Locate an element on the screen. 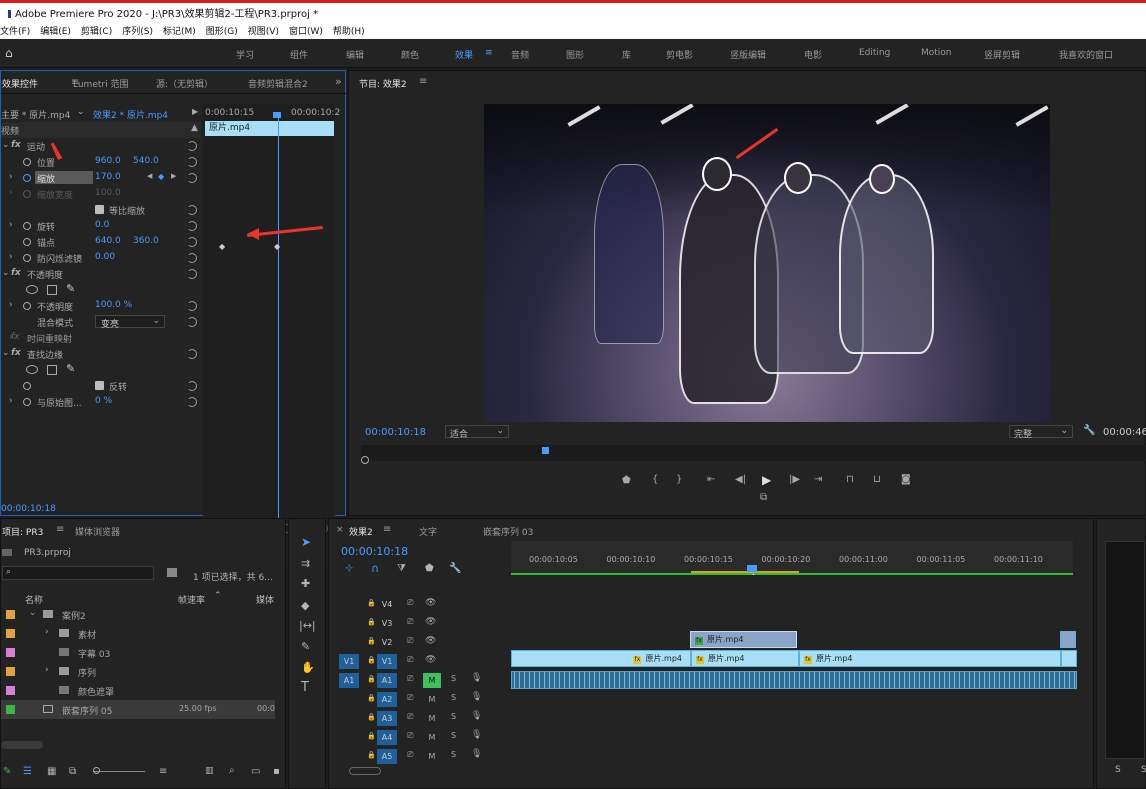  anchor-y: 360.0 is located at coordinates (146, 241).